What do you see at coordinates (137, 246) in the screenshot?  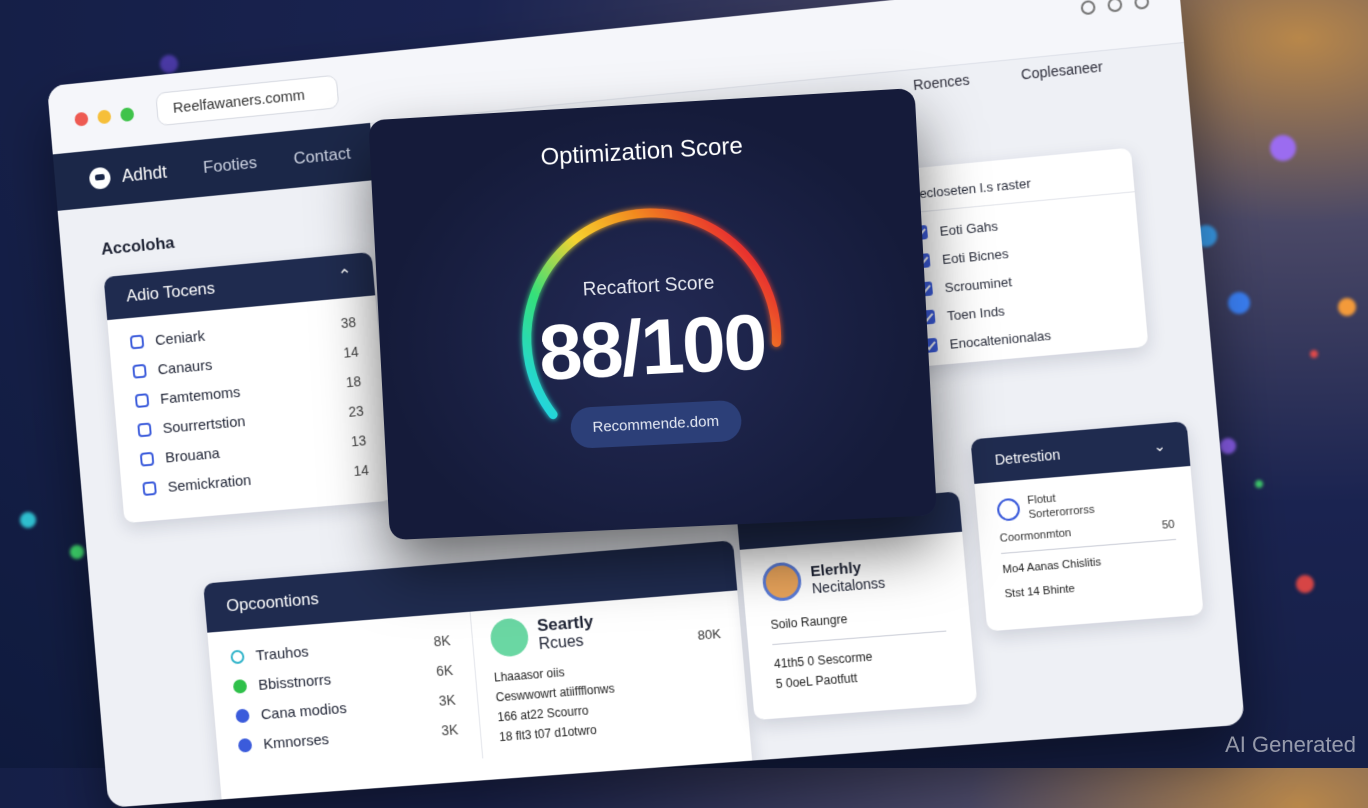 I see `section-heading: Accoloha` at bounding box center [137, 246].